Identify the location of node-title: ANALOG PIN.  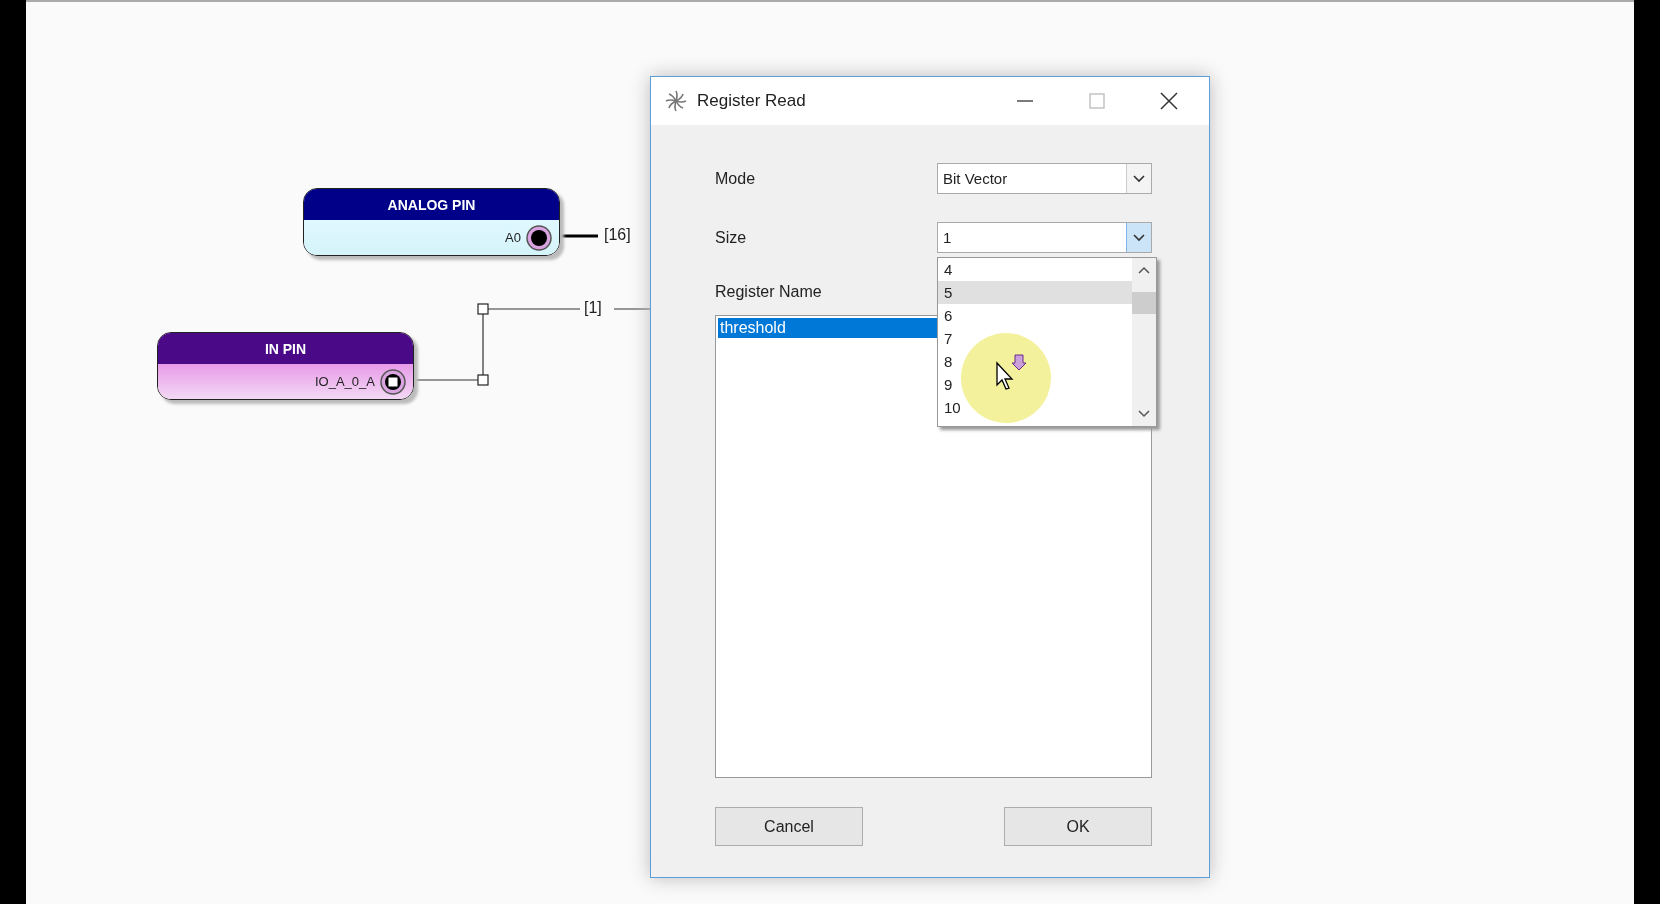
(431, 204).